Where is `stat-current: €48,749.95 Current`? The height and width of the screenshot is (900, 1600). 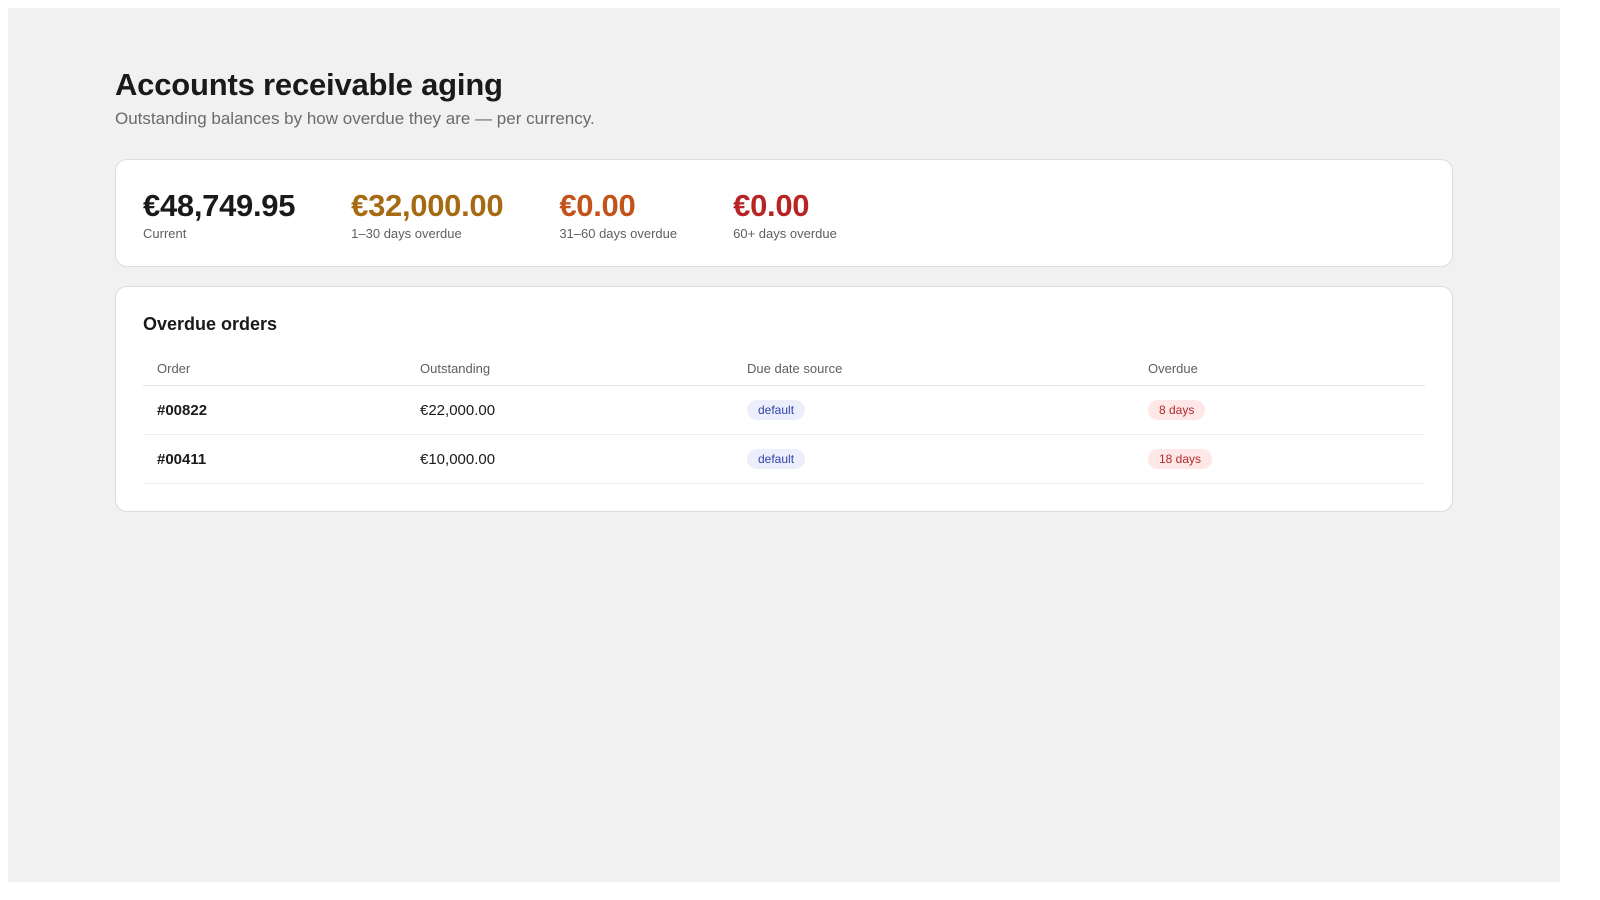 stat-current: €48,749.95 Current is located at coordinates (219, 215).